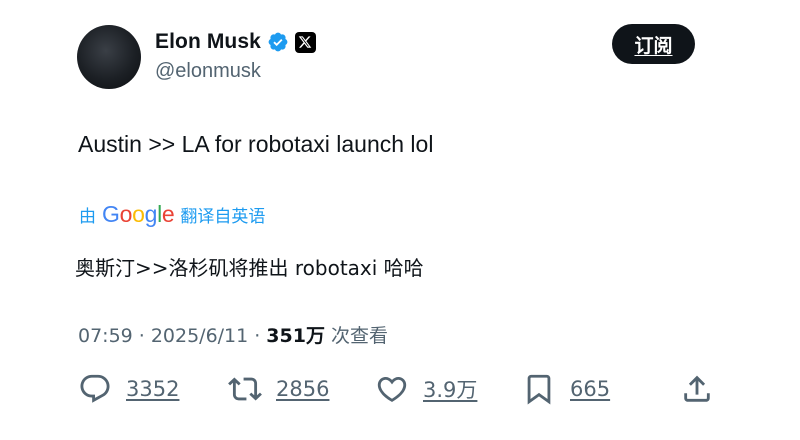 The width and height of the screenshot is (800, 440). What do you see at coordinates (305, 42) in the screenshot?
I see `x-logo-icon` at bounding box center [305, 42].